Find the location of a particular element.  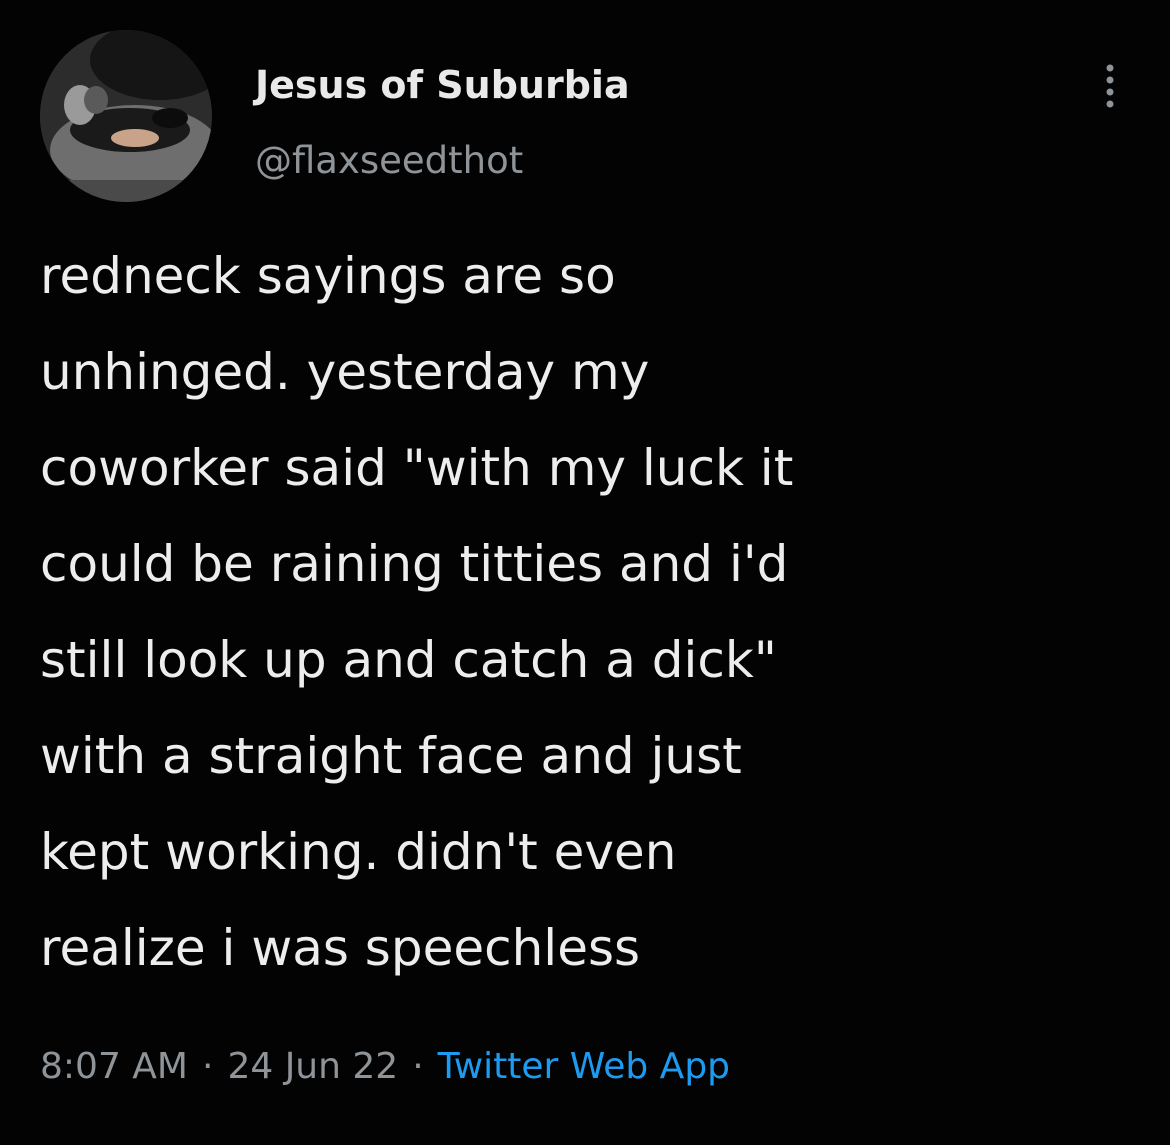

tweet-metadata: 8:07 AM · 24 Jun 22 · Twitter Web App is located at coordinates (385, 1067).